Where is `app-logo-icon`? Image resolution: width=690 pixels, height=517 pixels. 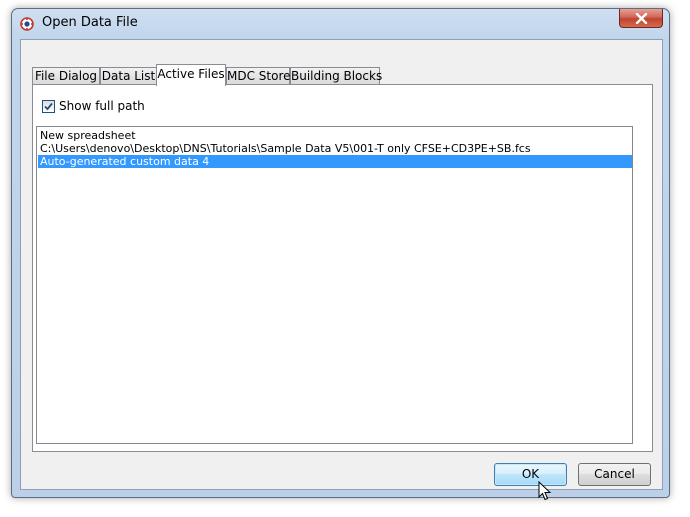 app-logo-icon is located at coordinates (27, 24).